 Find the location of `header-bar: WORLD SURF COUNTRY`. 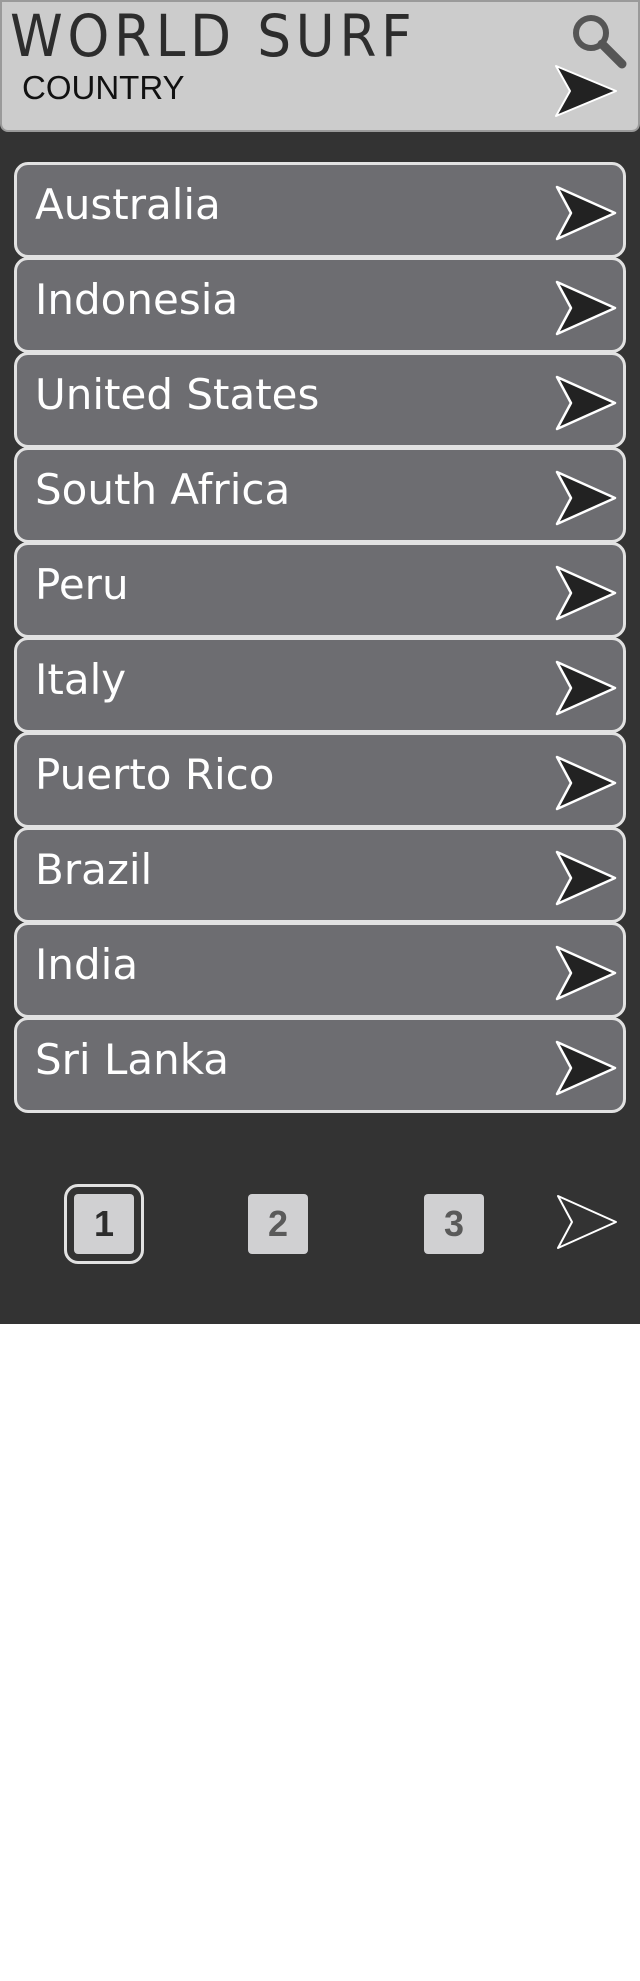

header-bar: WORLD SURF COUNTRY is located at coordinates (320, 66).